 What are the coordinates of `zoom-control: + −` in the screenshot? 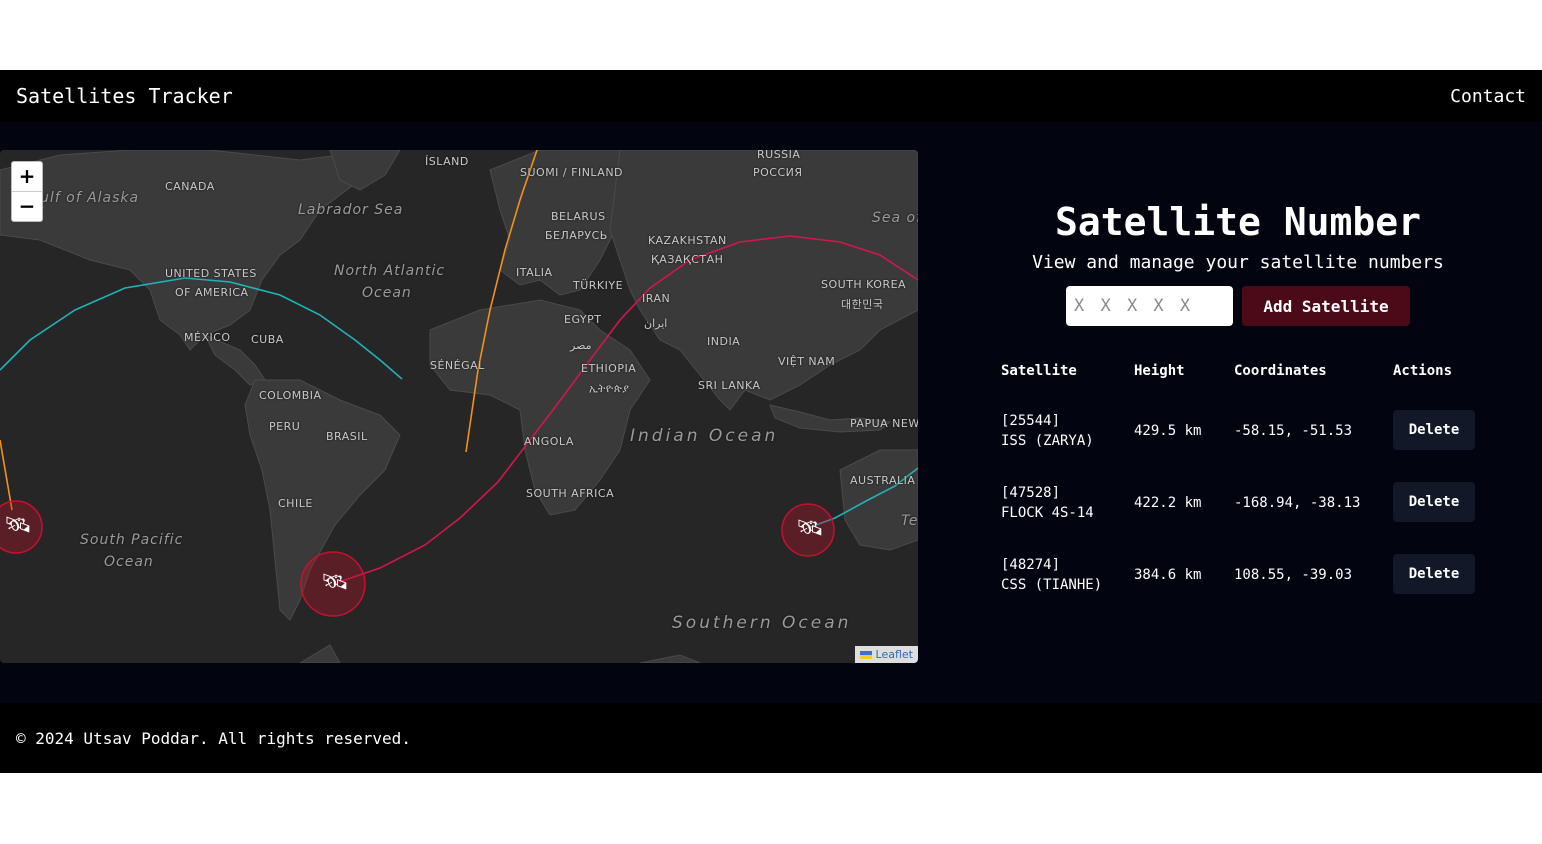 It's located at (27, 191).